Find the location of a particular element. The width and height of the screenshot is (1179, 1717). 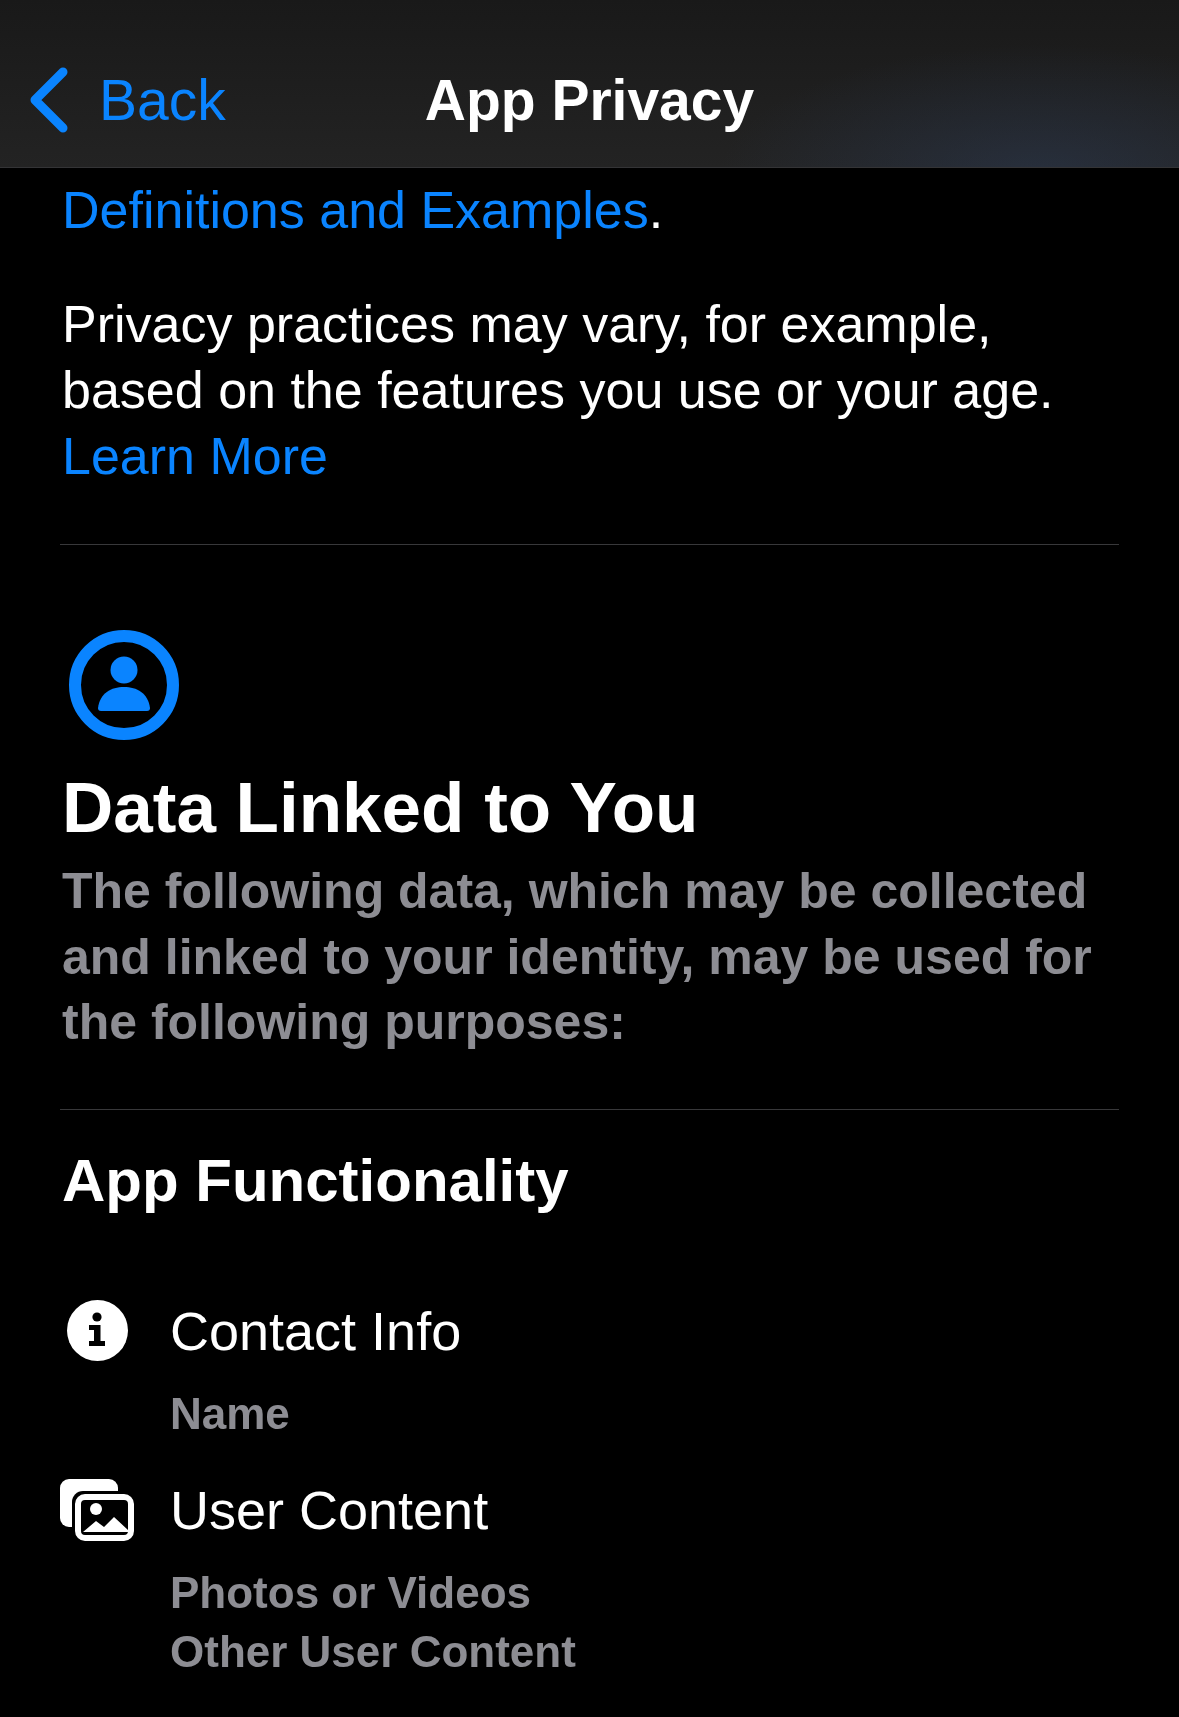

definitions-link: Definitions and Examples is located at coordinates (355, 210).